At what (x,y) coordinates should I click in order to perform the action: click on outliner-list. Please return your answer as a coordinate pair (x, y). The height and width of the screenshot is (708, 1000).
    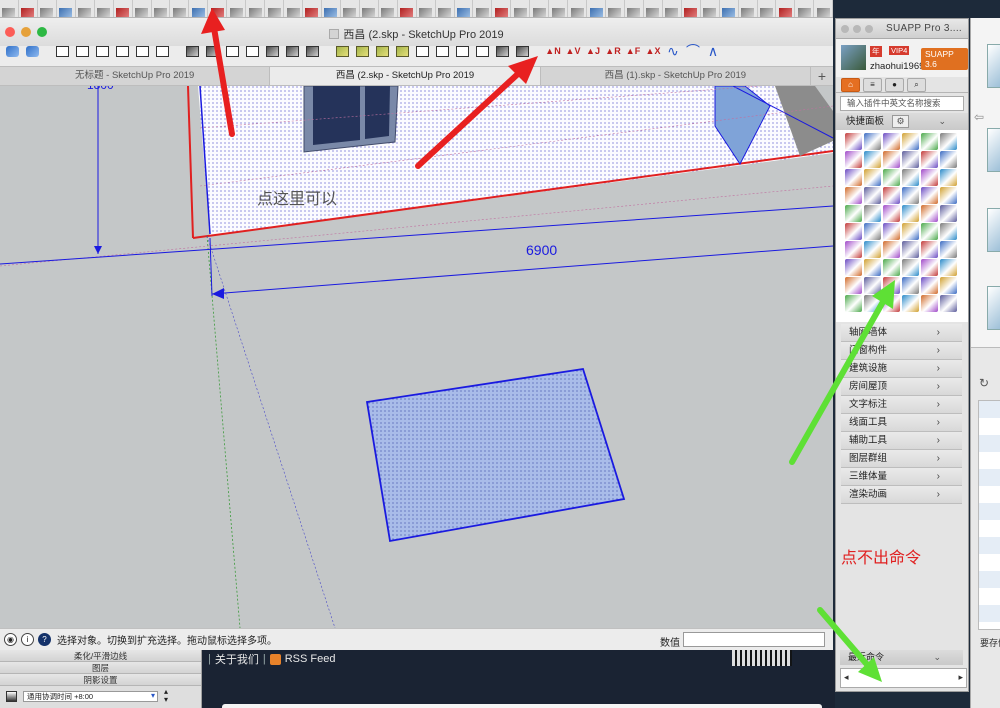
    Looking at the image, I should click on (989, 515).